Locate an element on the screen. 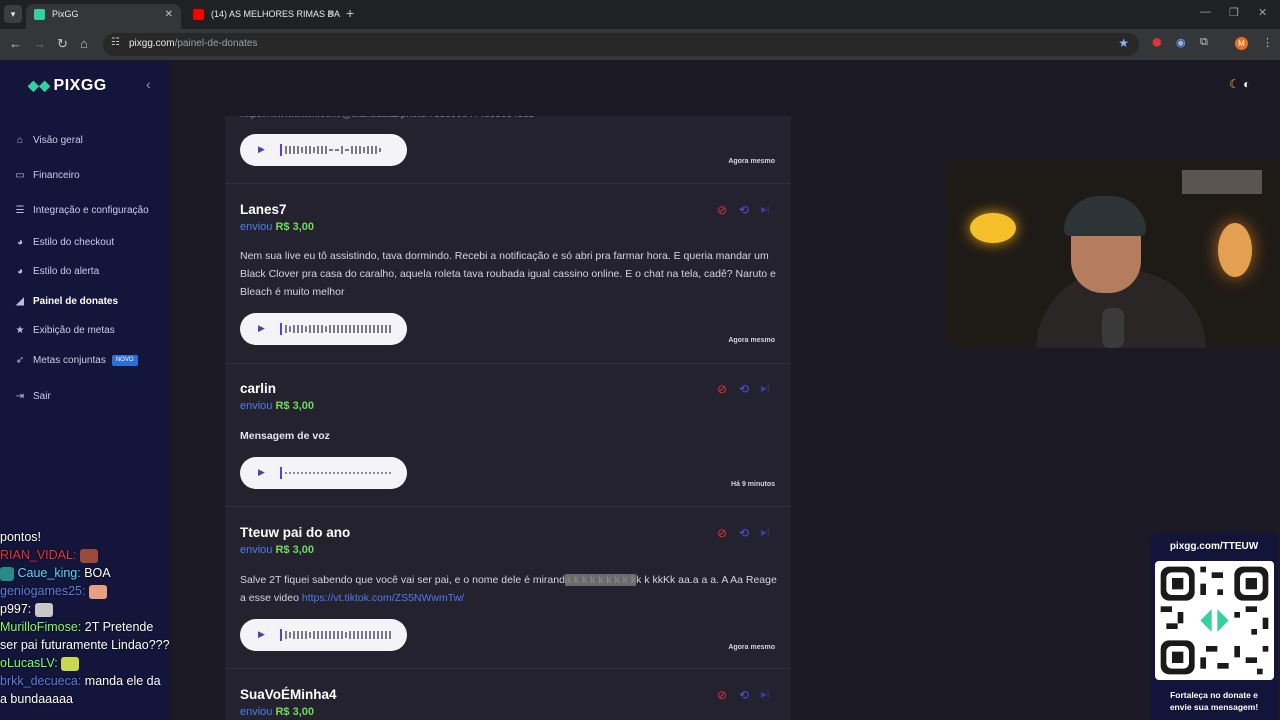 This screenshot has width=1280, height=720. qr-footer: Fortaleça no donate e envie sua mensagem! is located at coordinates (1214, 701).